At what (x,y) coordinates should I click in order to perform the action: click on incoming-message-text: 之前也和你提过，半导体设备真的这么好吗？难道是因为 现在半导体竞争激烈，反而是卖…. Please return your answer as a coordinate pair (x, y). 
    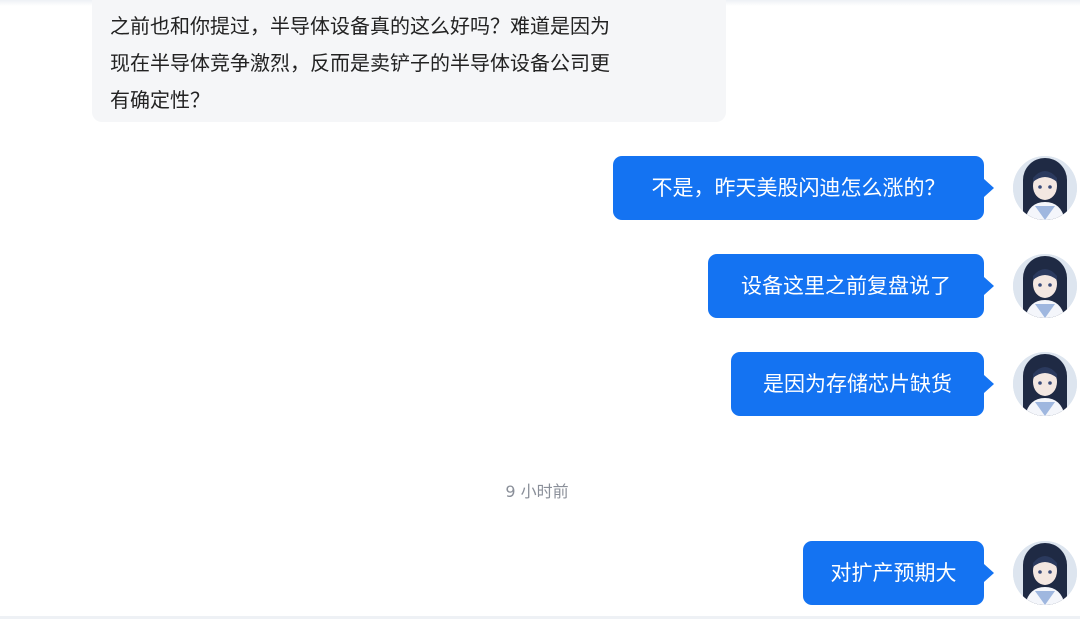
    Looking at the image, I should click on (360, 63).